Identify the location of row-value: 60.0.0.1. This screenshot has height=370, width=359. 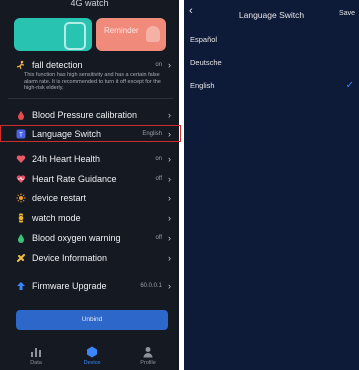
(151, 285).